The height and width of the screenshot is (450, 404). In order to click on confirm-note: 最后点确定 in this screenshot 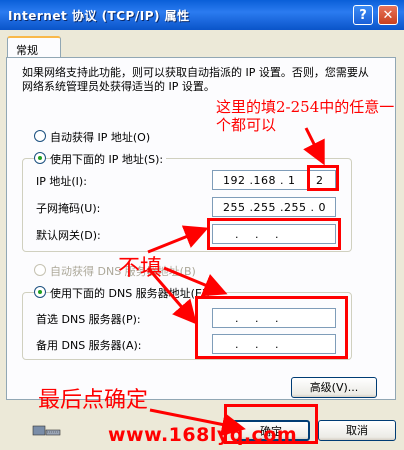, I will do `click(93, 400)`.